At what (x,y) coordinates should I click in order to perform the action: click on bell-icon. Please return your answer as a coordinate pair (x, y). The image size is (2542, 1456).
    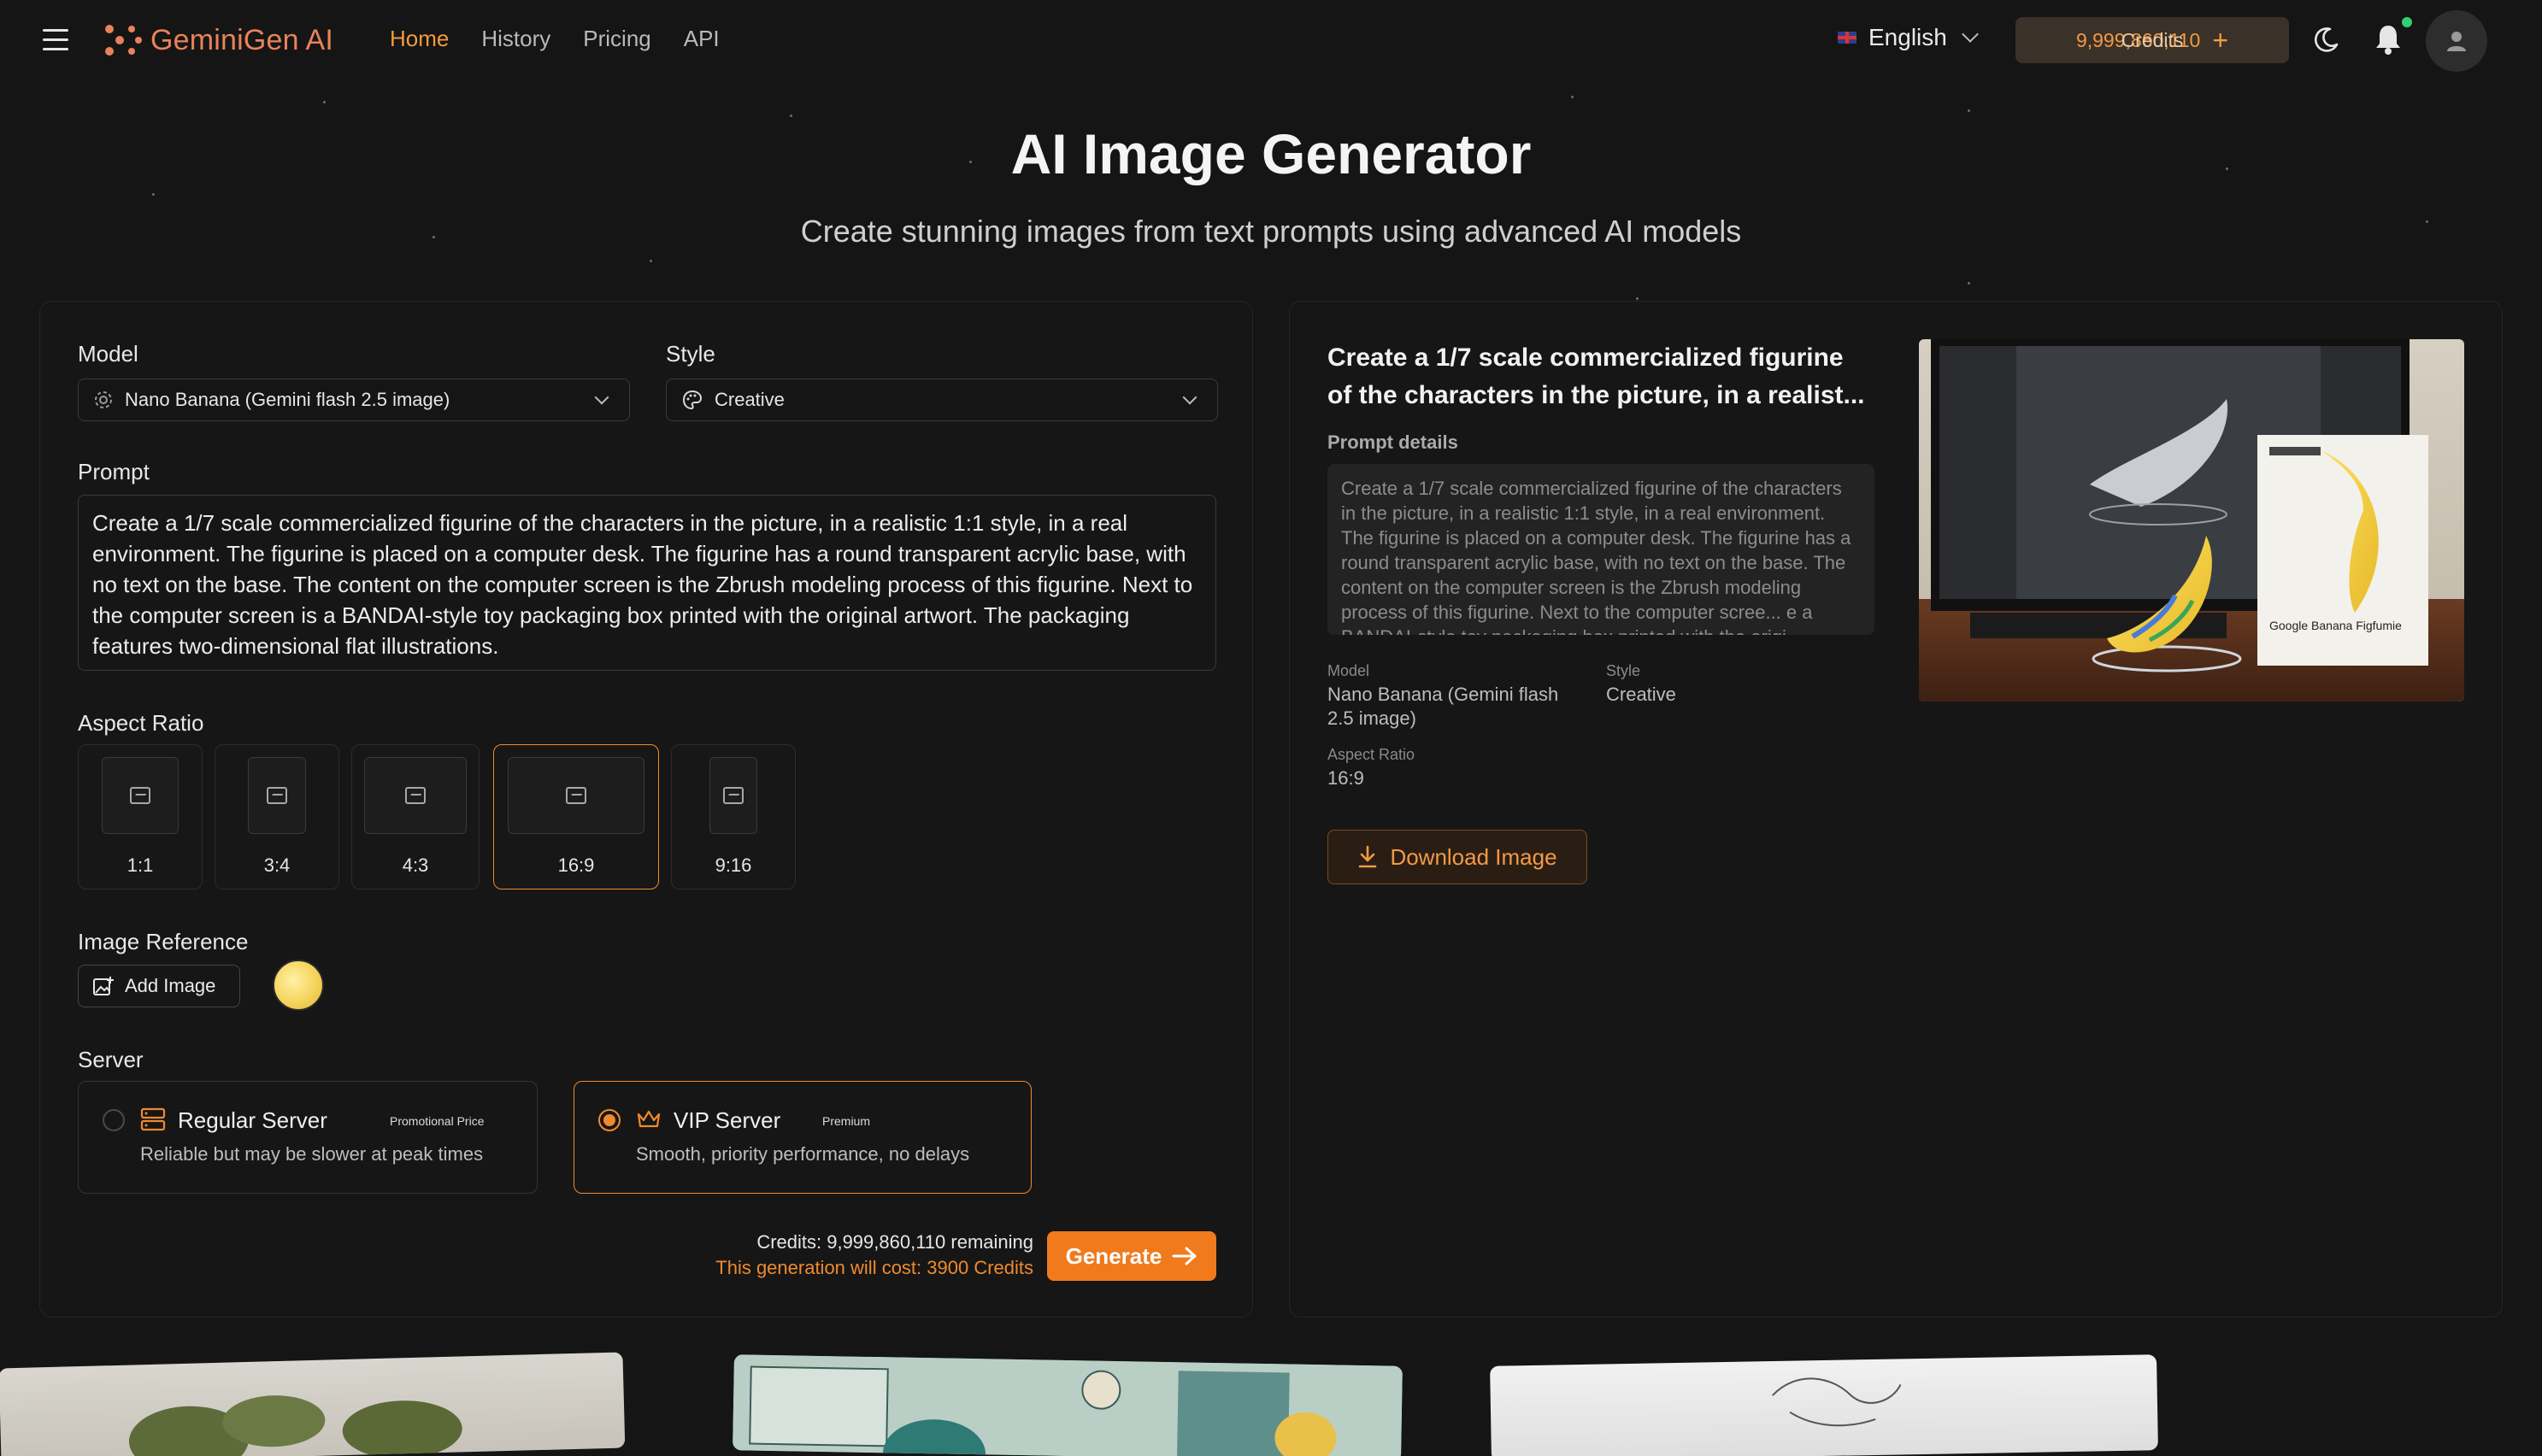
    Looking at the image, I should click on (2388, 39).